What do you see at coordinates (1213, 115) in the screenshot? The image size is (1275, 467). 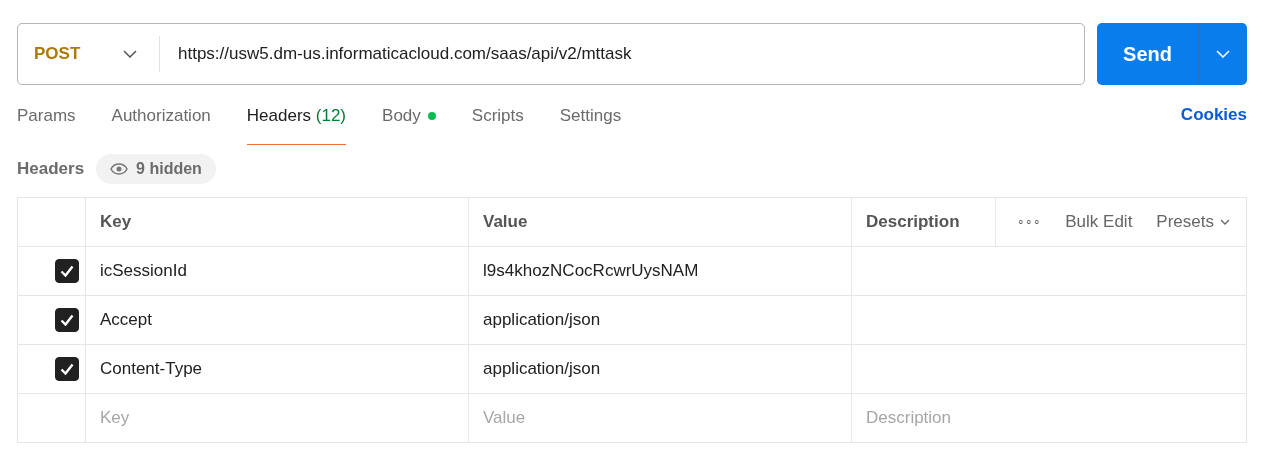 I see `cookies-link: Cookies` at bounding box center [1213, 115].